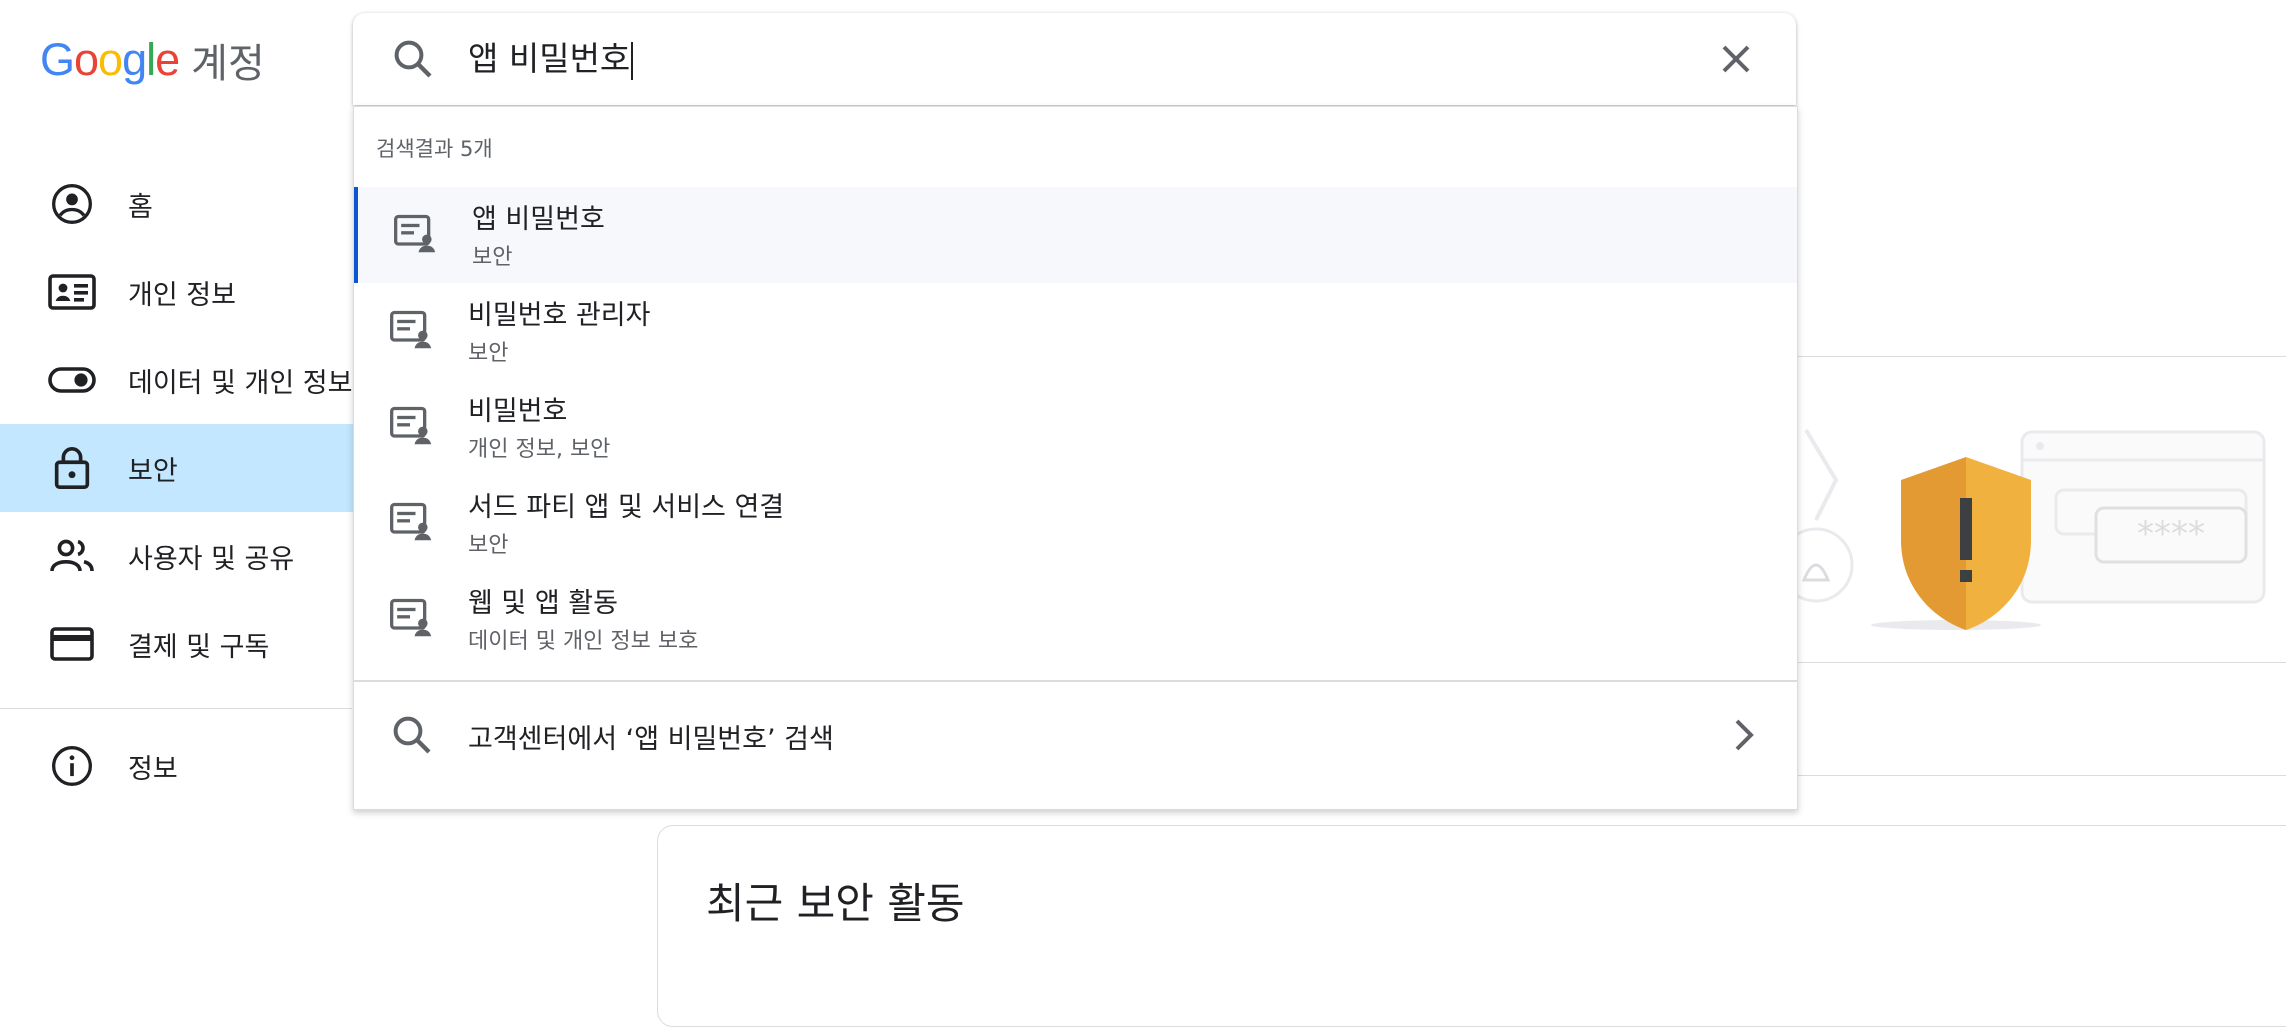  Describe the element at coordinates (2171, 534) in the screenshot. I see `password-mask-text: ****` at that location.